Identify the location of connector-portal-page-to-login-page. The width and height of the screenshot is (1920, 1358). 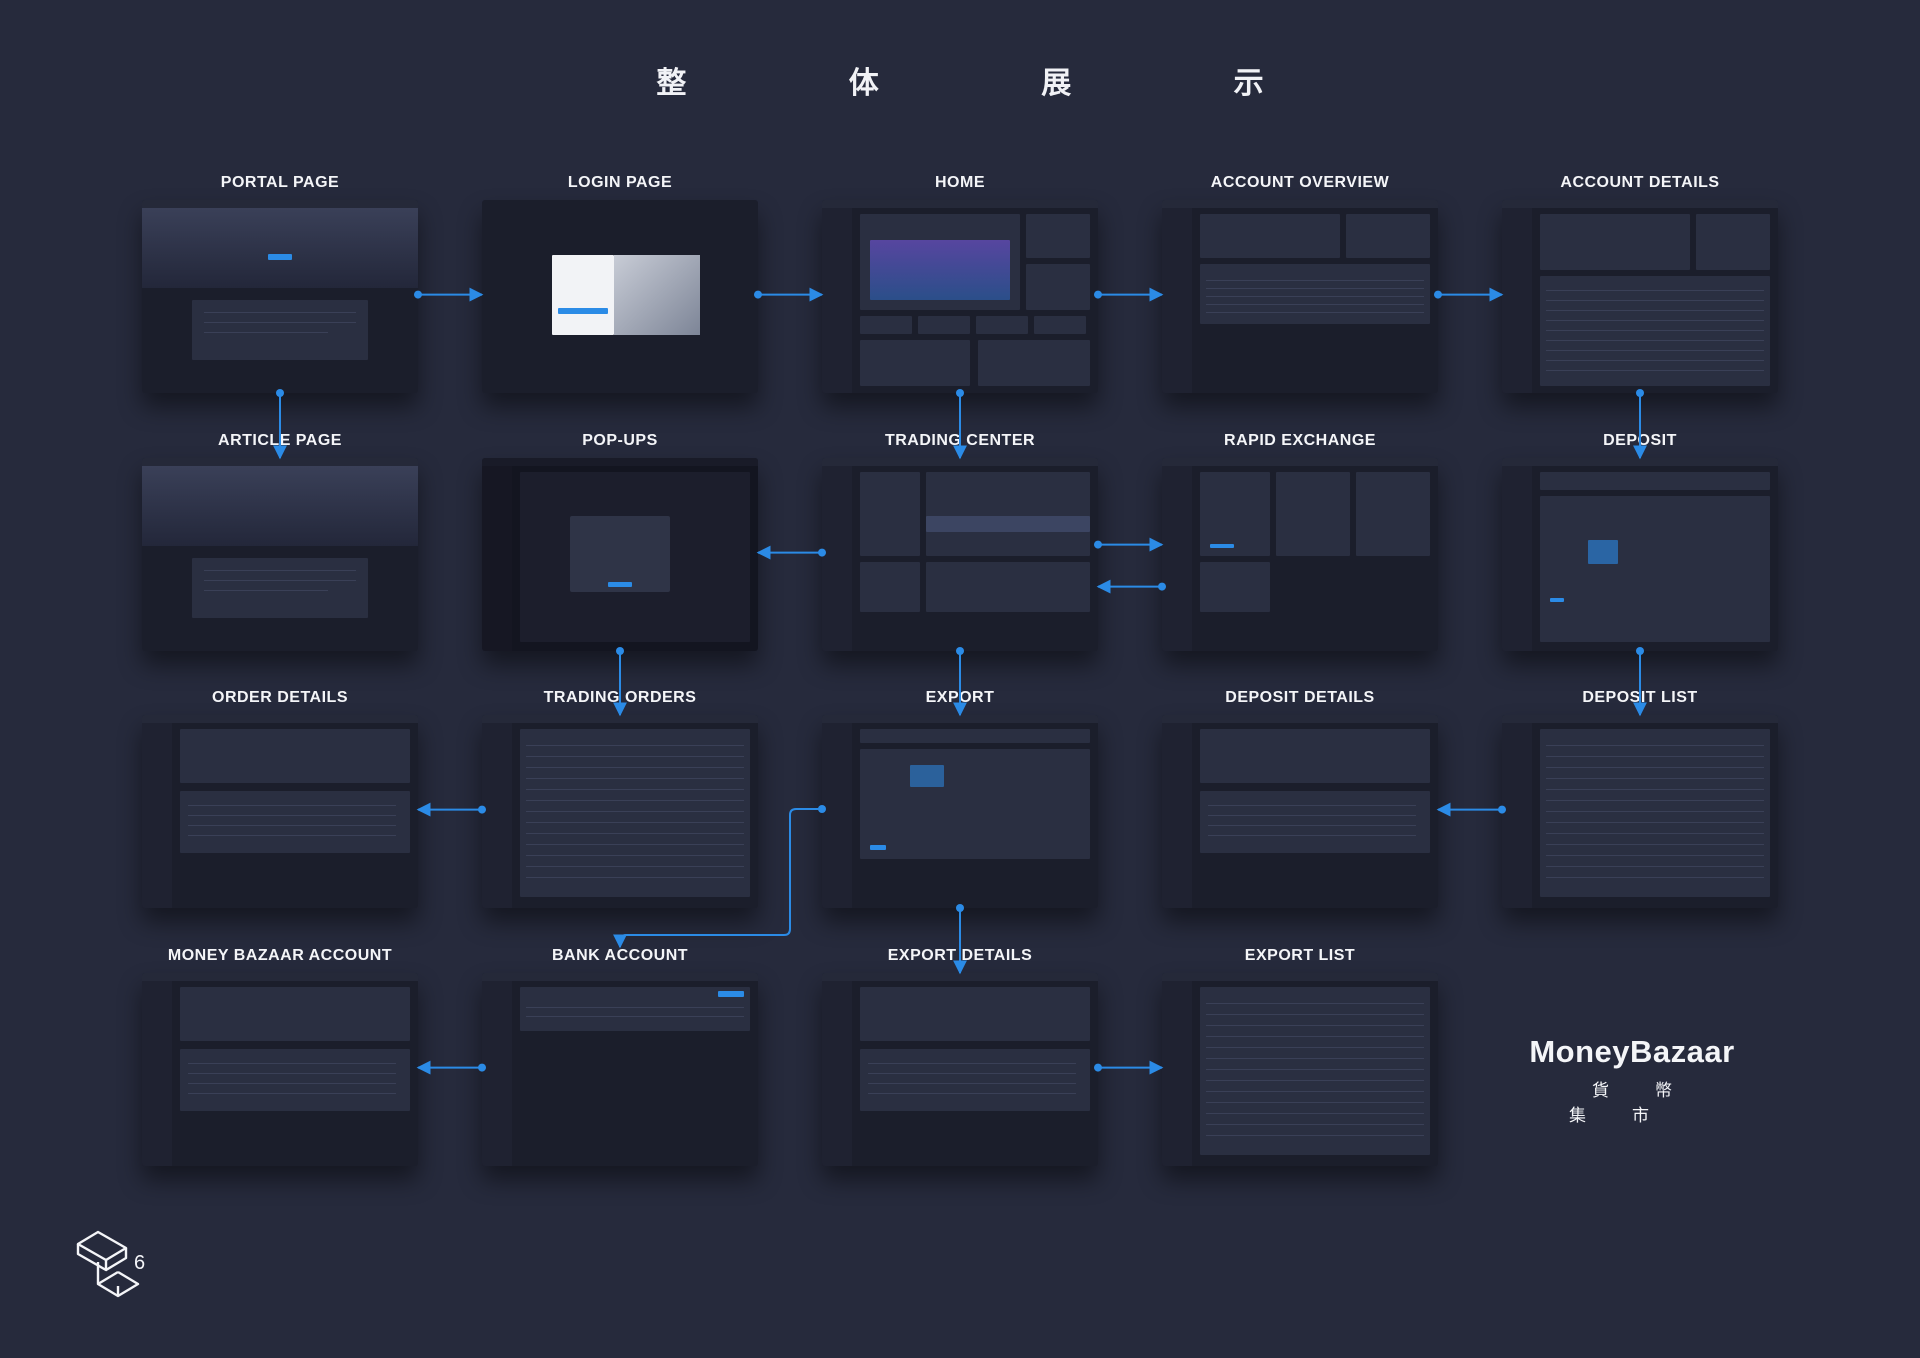
(449, 294).